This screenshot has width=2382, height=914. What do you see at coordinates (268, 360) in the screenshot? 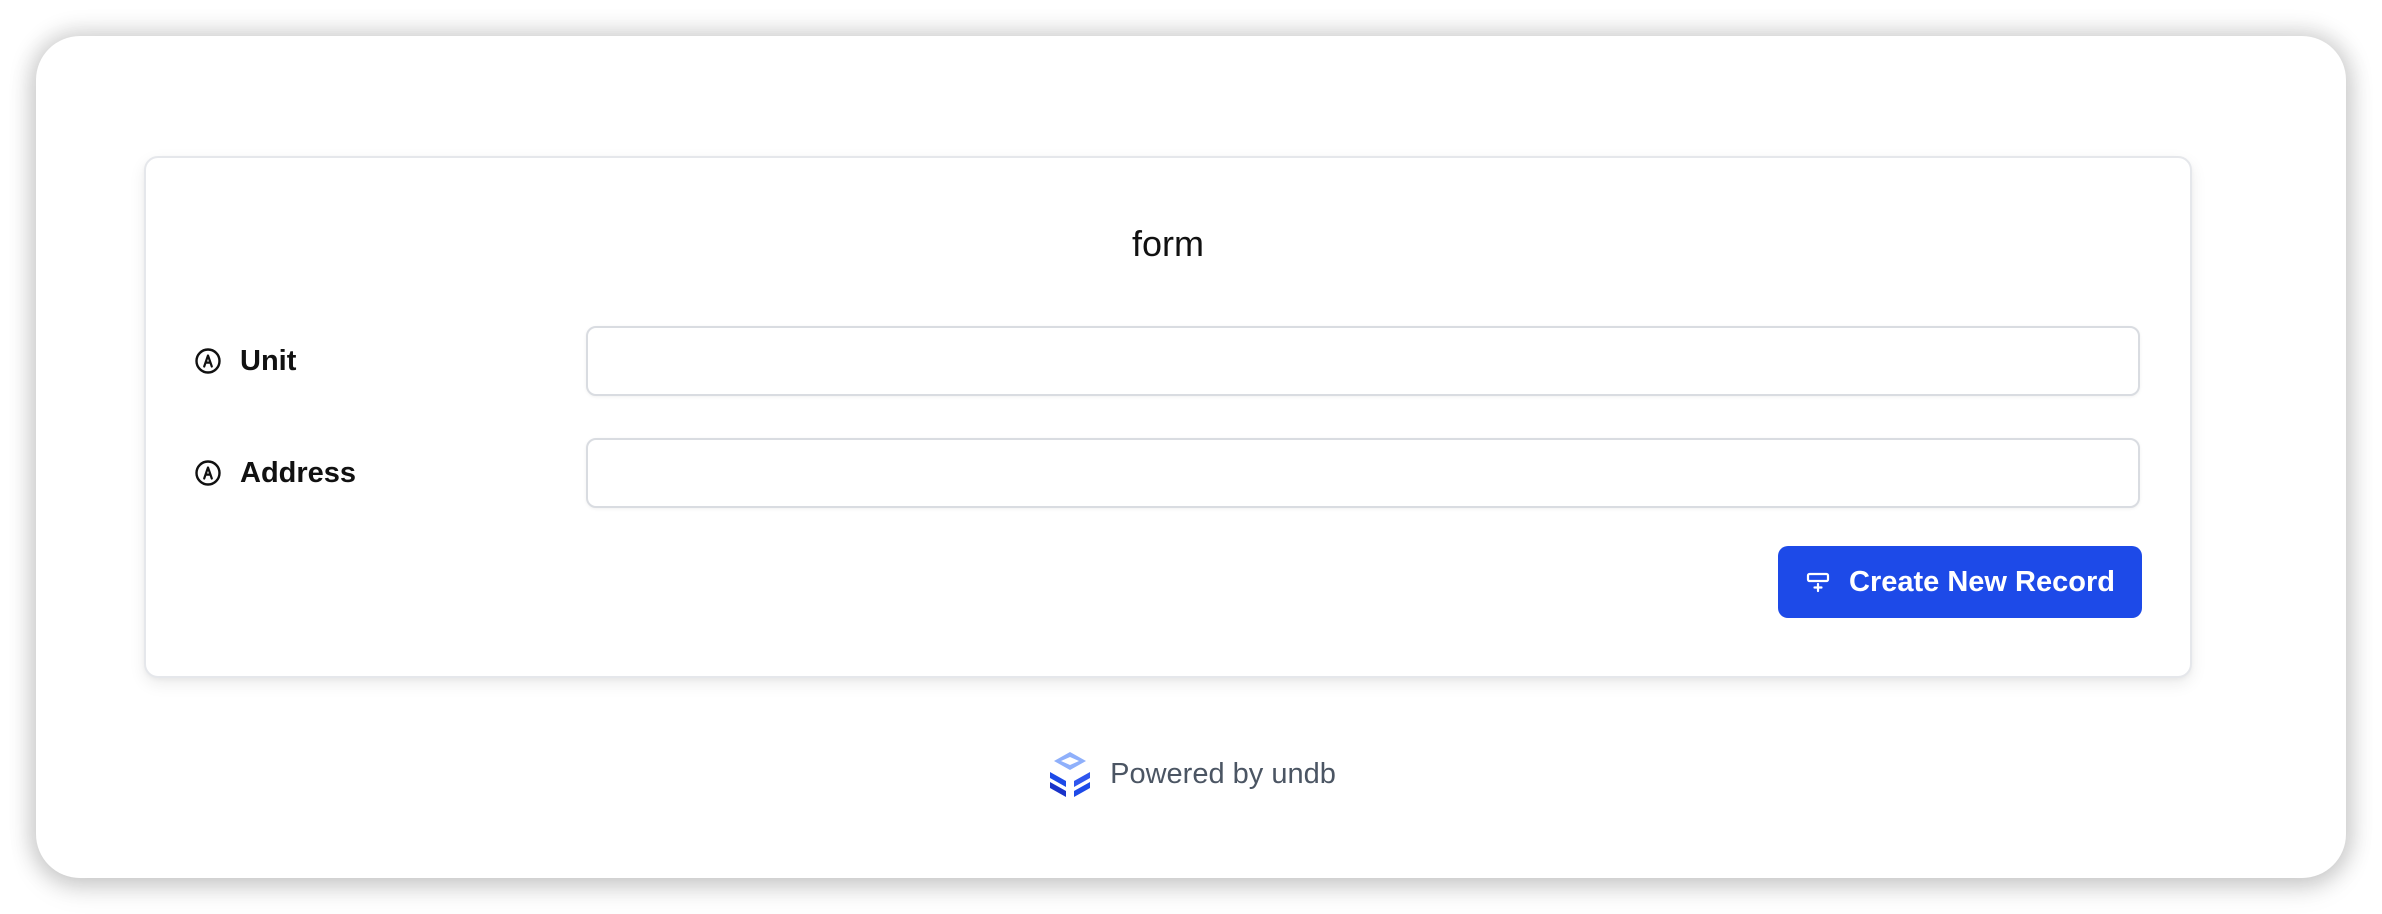
I see `field-label-text: Unit` at bounding box center [268, 360].